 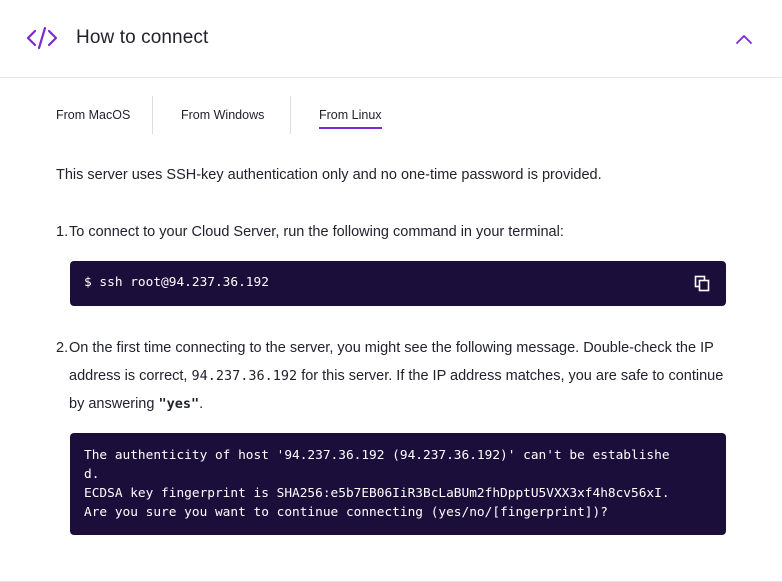 I want to click on code-icon, so click(x=42, y=38).